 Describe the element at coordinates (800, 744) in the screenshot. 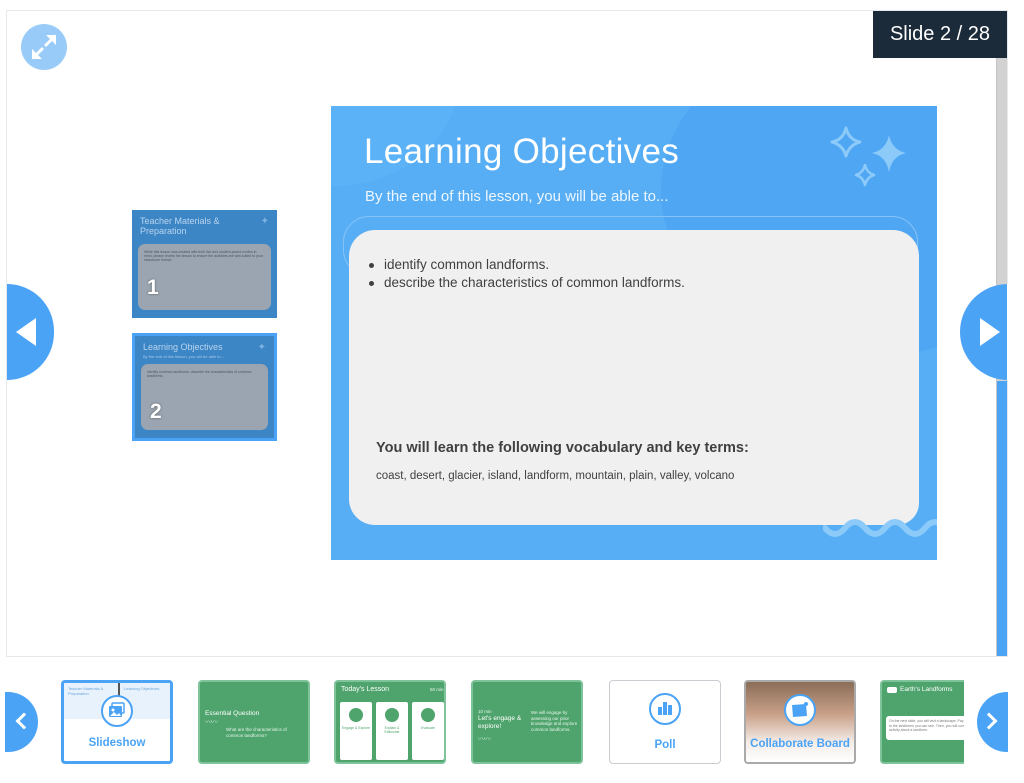

I see `carousel-item-label: Collaborate Board` at that location.